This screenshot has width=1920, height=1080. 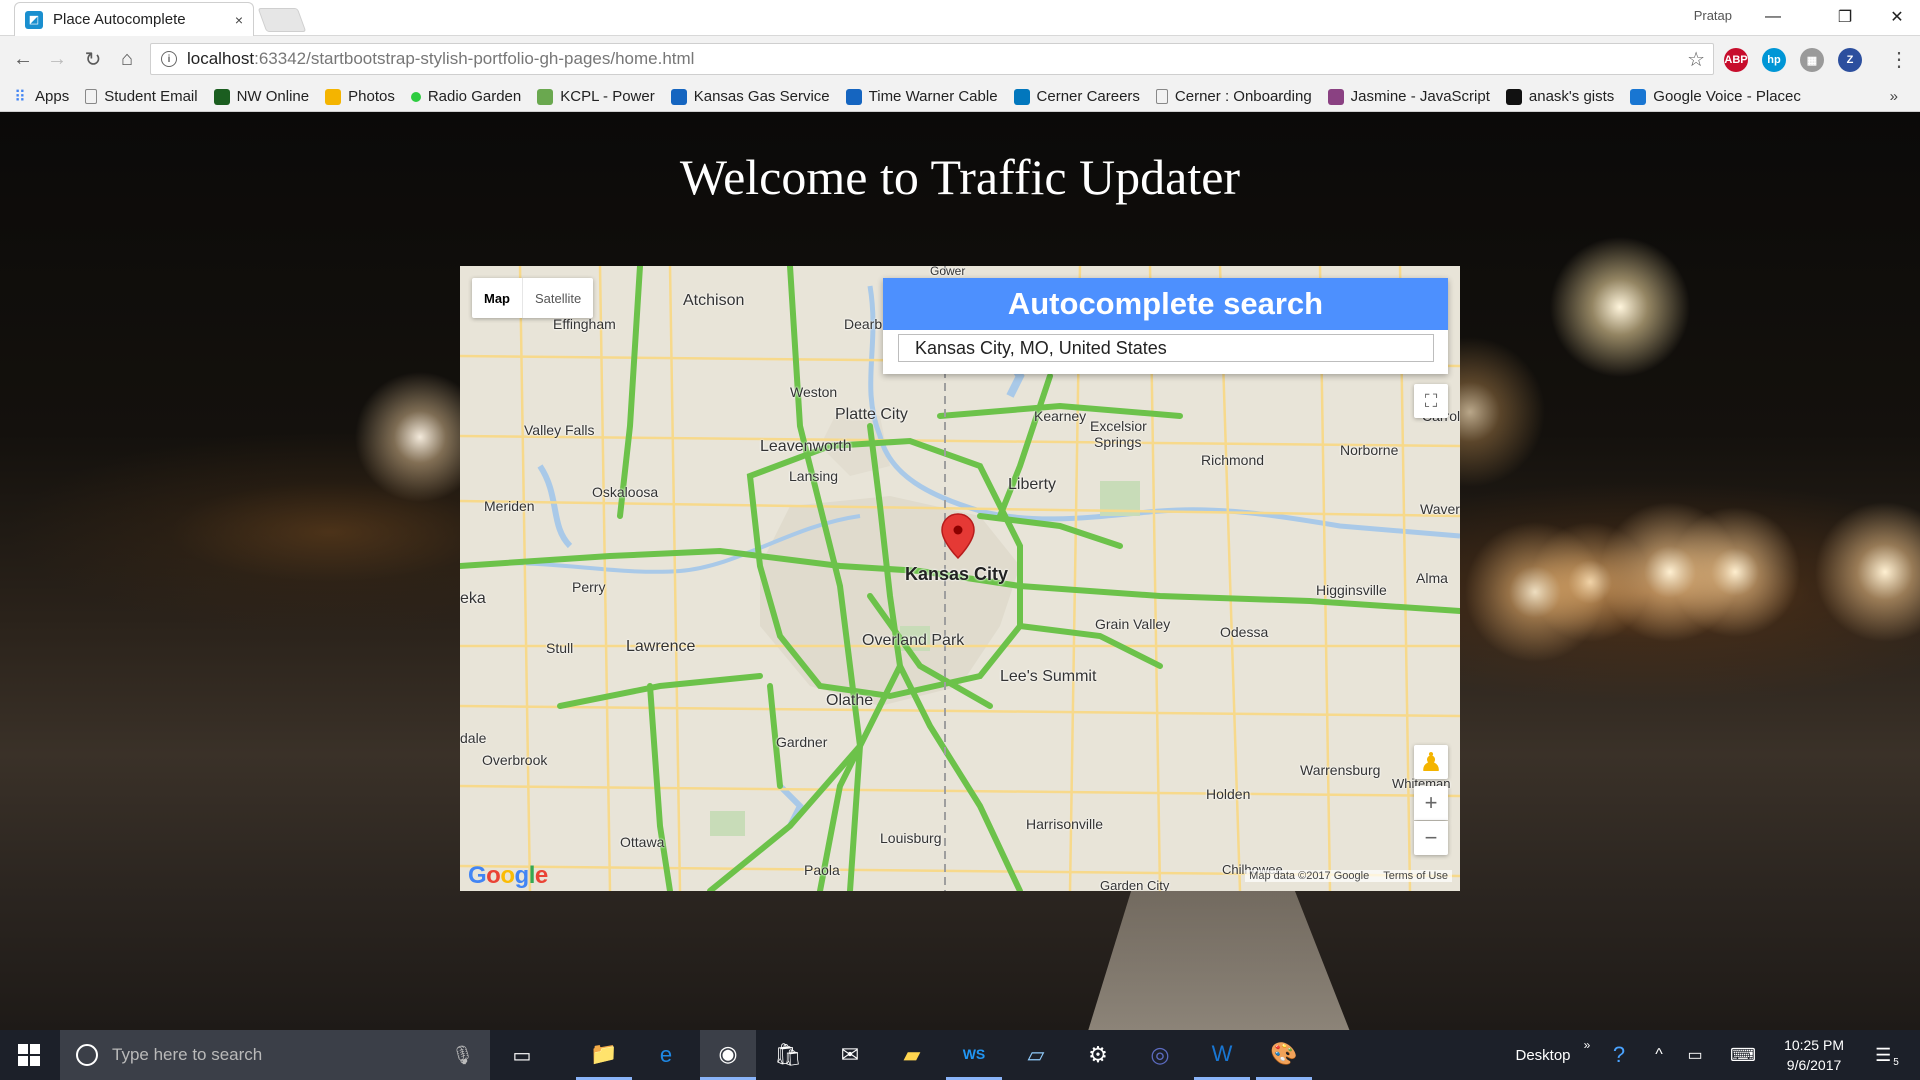 I want to click on action-center-icon: ☰ 5, so click(x=1887, y=1055).